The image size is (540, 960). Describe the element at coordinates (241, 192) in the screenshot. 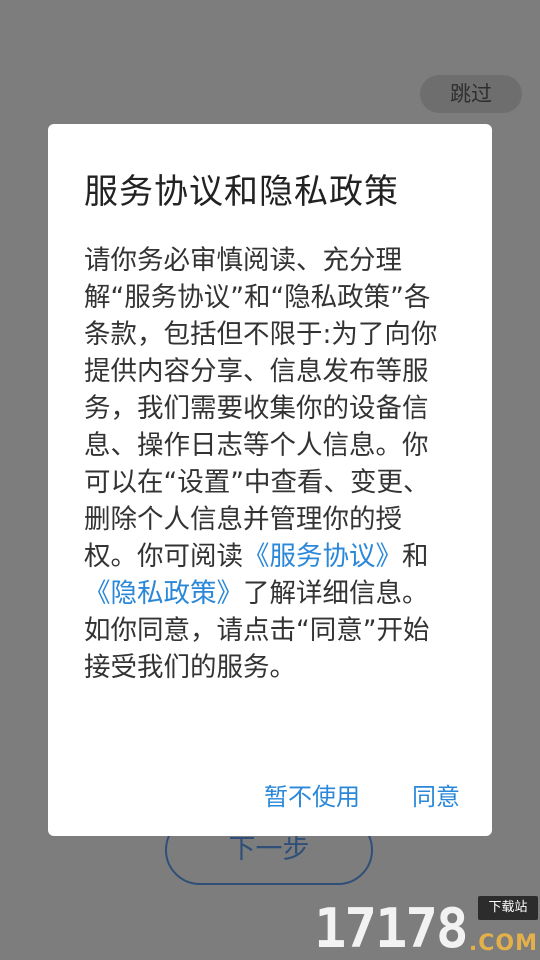

I see `dialog-title: 服务协议和隐私政策` at that location.